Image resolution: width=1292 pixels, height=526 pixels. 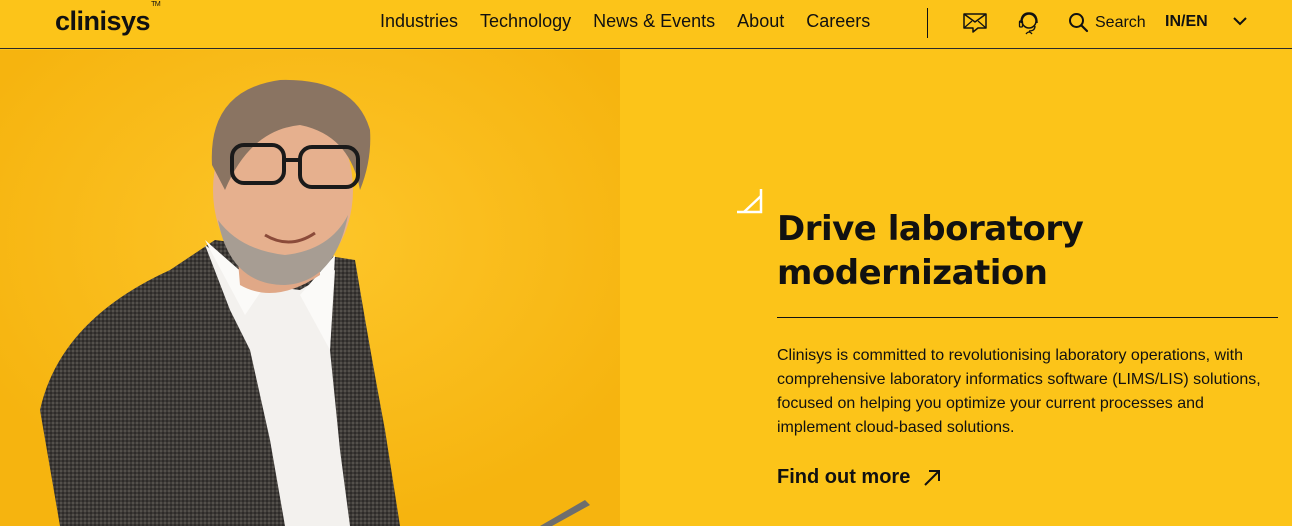 I want to click on nav-industries: Industries, so click(x=419, y=21).